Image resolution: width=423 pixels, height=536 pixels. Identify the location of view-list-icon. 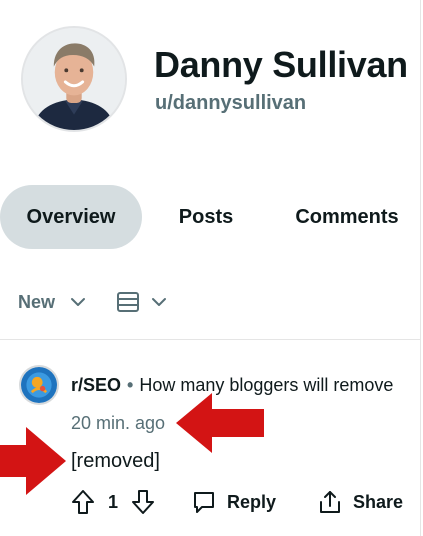
(128, 302).